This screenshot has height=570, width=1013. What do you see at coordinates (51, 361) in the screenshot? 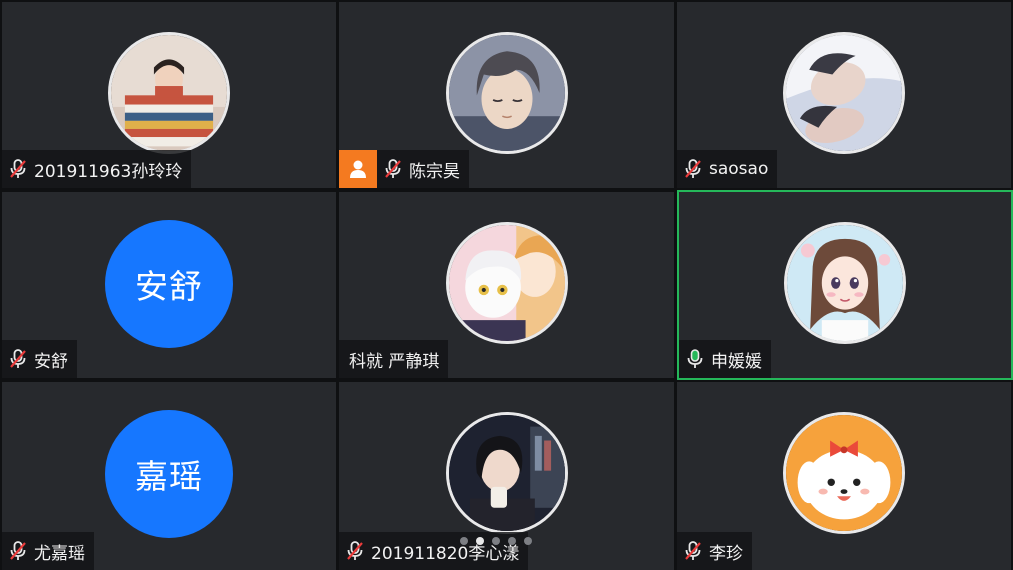
I see `participant-name: 安舒` at bounding box center [51, 361].